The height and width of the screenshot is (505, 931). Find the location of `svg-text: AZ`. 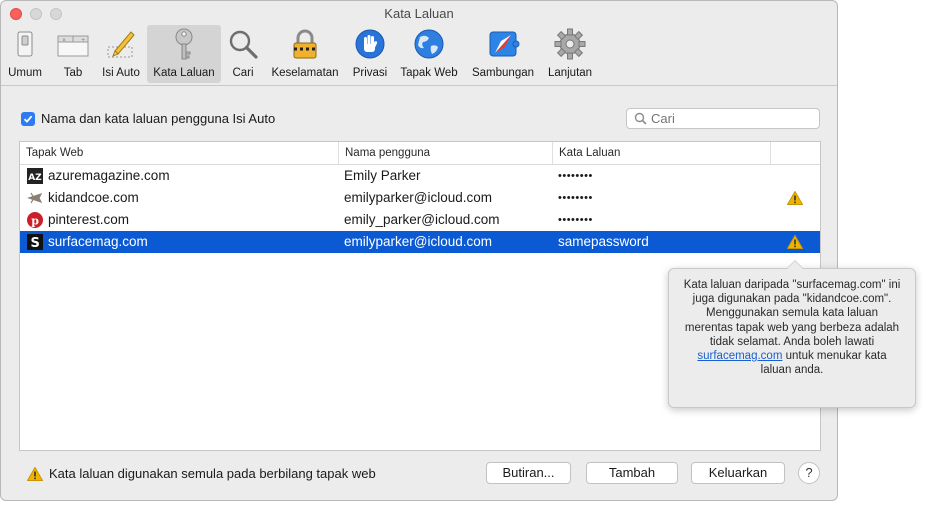

svg-text: AZ is located at coordinates (35, 178).